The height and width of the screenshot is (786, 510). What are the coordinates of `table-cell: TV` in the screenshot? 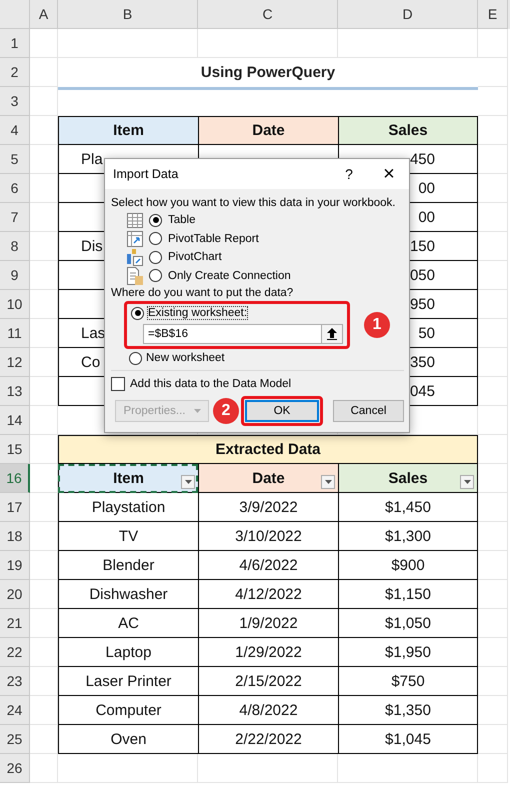 It's located at (128, 536).